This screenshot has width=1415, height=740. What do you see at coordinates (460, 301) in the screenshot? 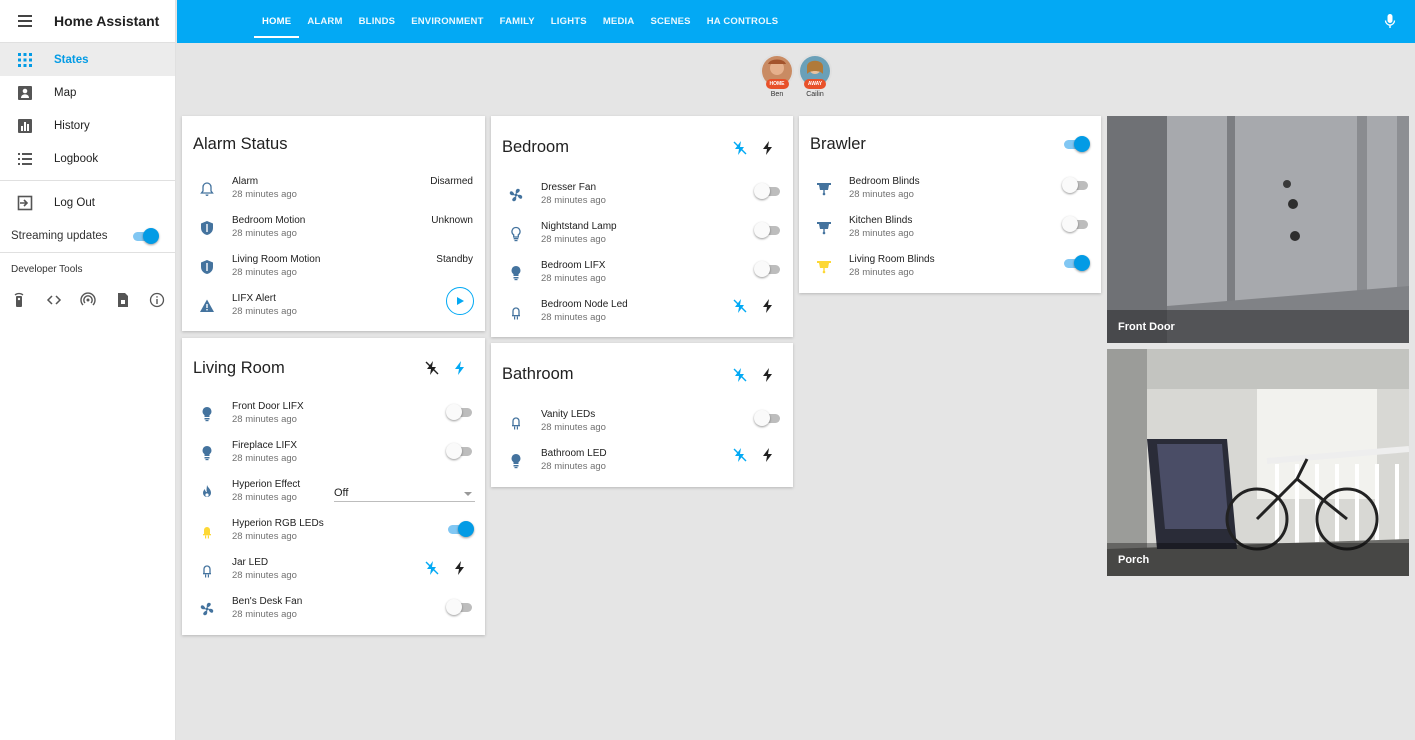
I see `run-script-button` at bounding box center [460, 301].